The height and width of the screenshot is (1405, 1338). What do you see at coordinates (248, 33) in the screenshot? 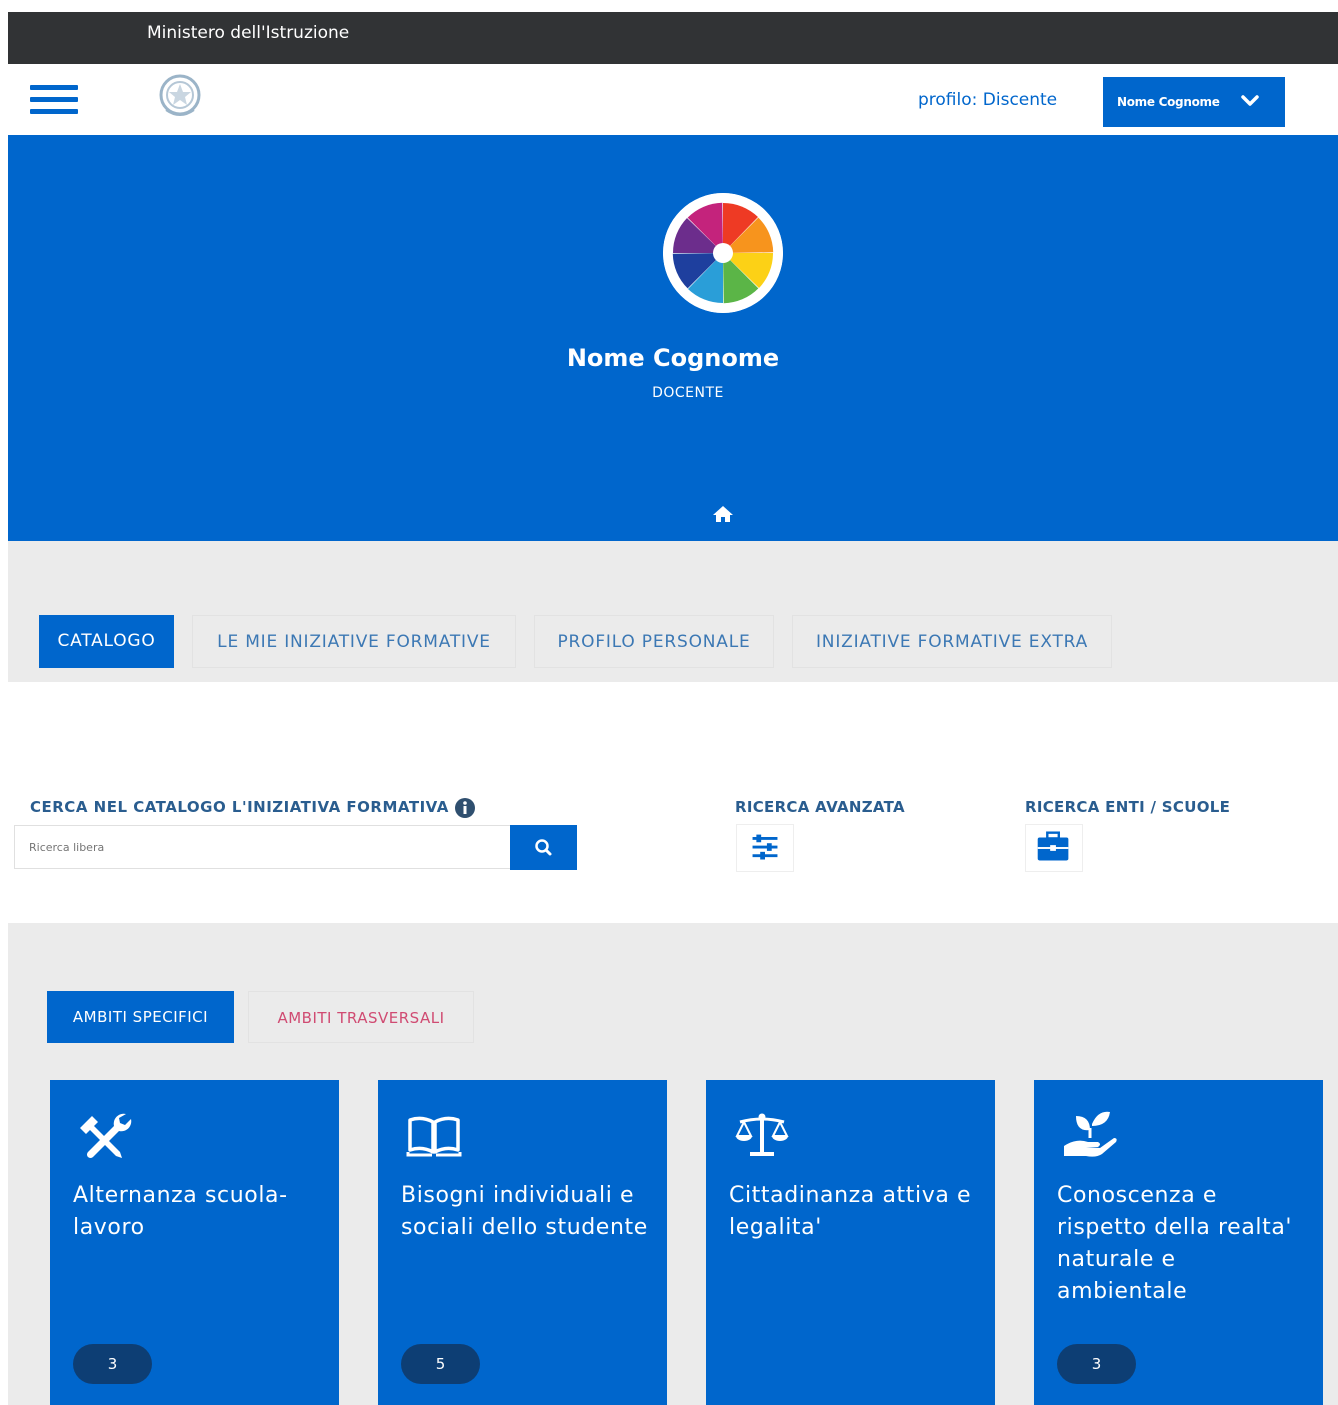
I see `ministry-title: Ministero dell'Istruzione` at bounding box center [248, 33].